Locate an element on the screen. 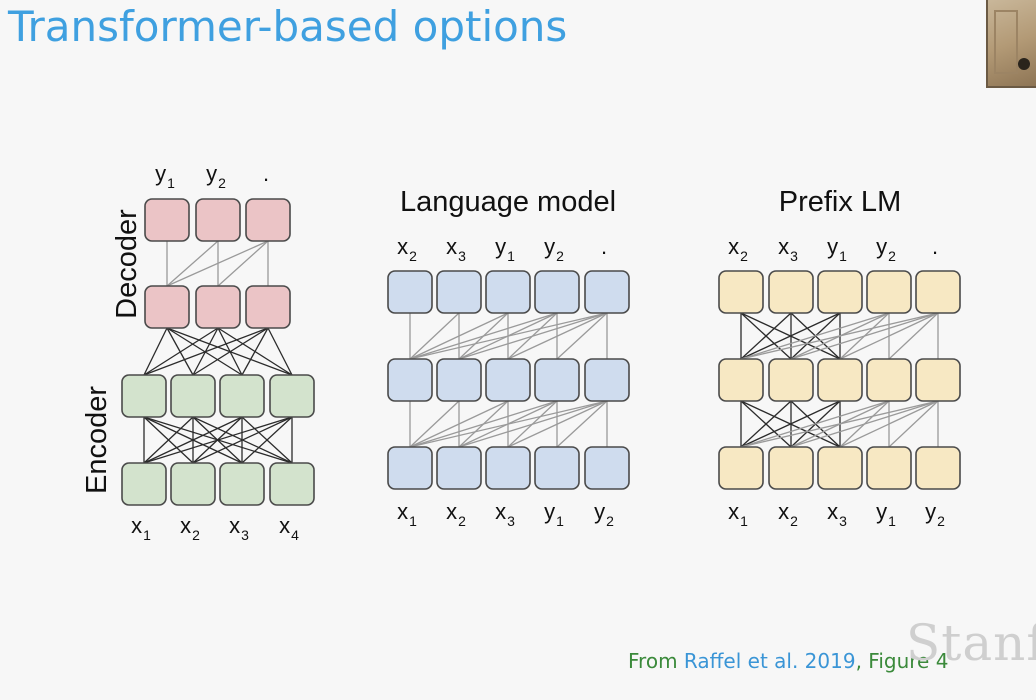 The width and height of the screenshot is (1036, 700). prefix-lm-input-token: x3 is located at coordinates (837, 514).